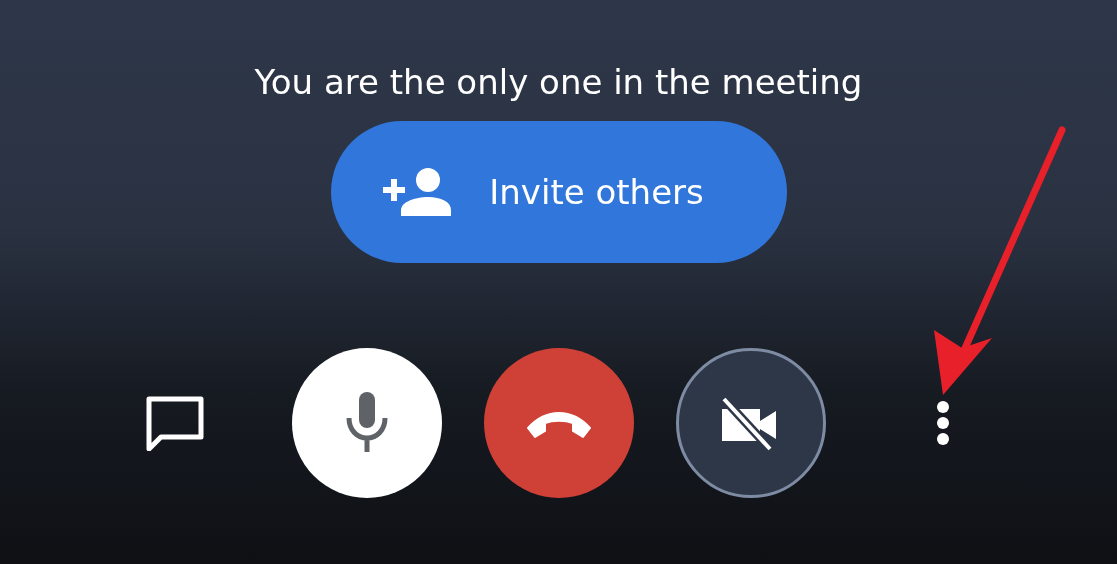 The image size is (1117, 564). Describe the element at coordinates (942, 423) in the screenshot. I see `more-options-icon` at that location.